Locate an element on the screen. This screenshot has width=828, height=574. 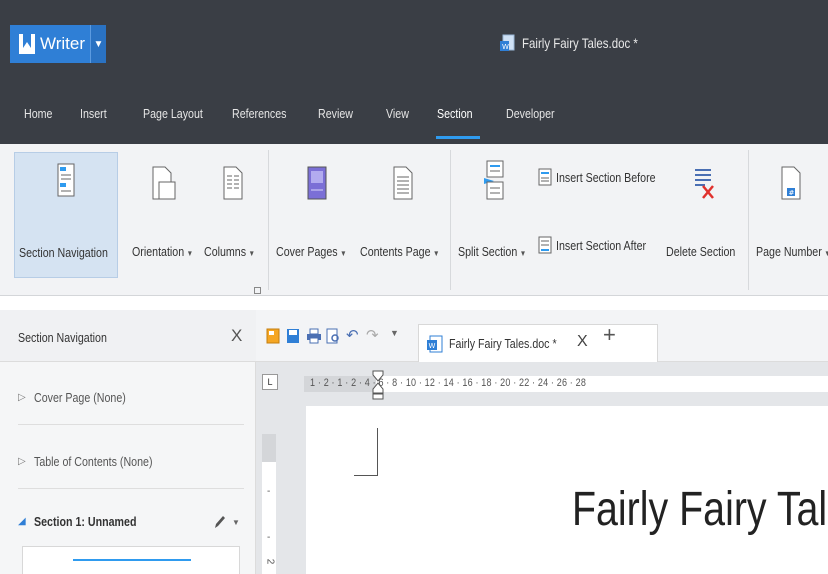
document-tab-title: Fairly Fairy Tales.doc * is located at coordinates (503, 343).